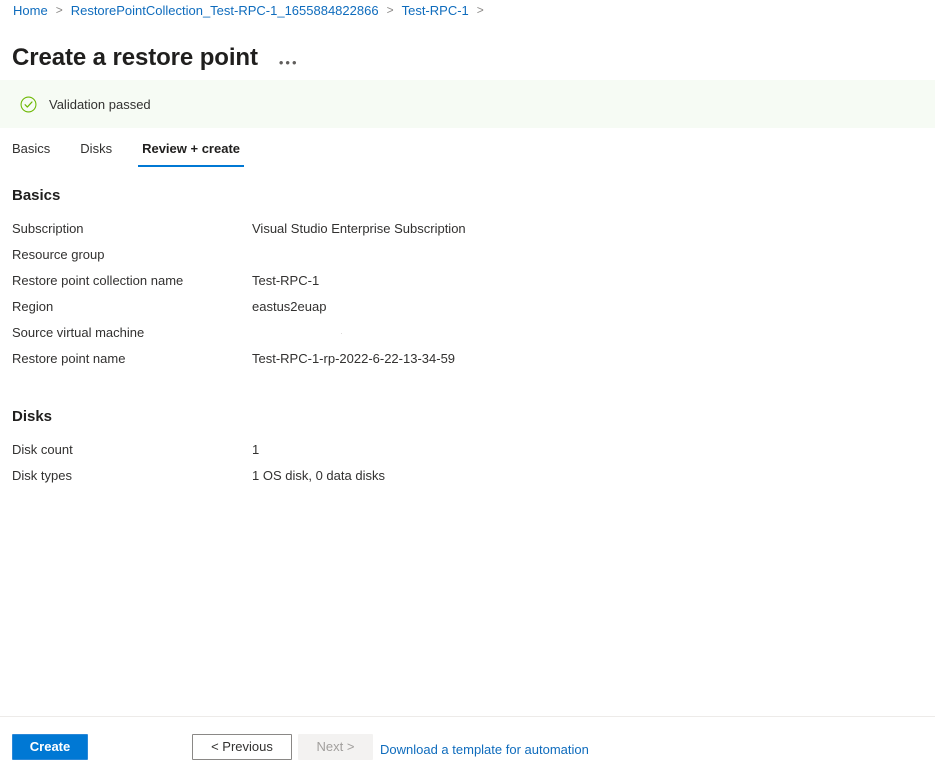 The image size is (935, 768). Describe the element at coordinates (467, 104) in the screenshot. I see `validation-banner: Validation passed` at that location.